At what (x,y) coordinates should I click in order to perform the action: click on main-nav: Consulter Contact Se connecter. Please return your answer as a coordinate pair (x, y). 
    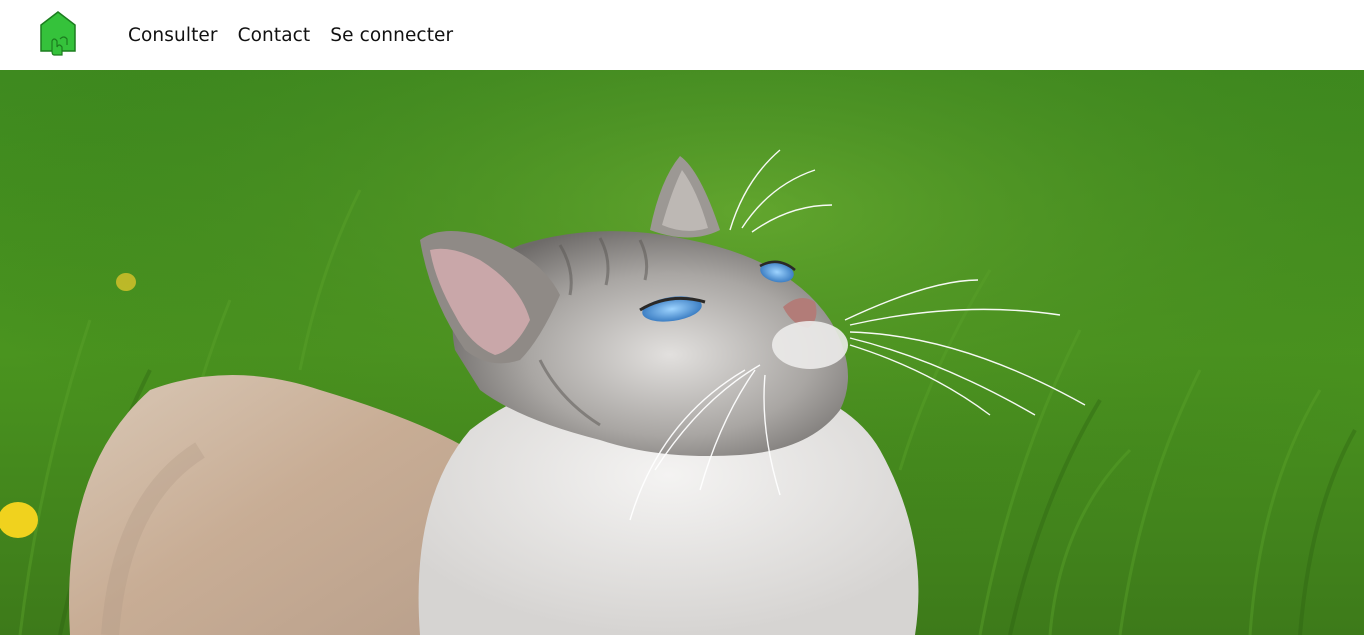
    Looking at the image, I should click on (300, 35).